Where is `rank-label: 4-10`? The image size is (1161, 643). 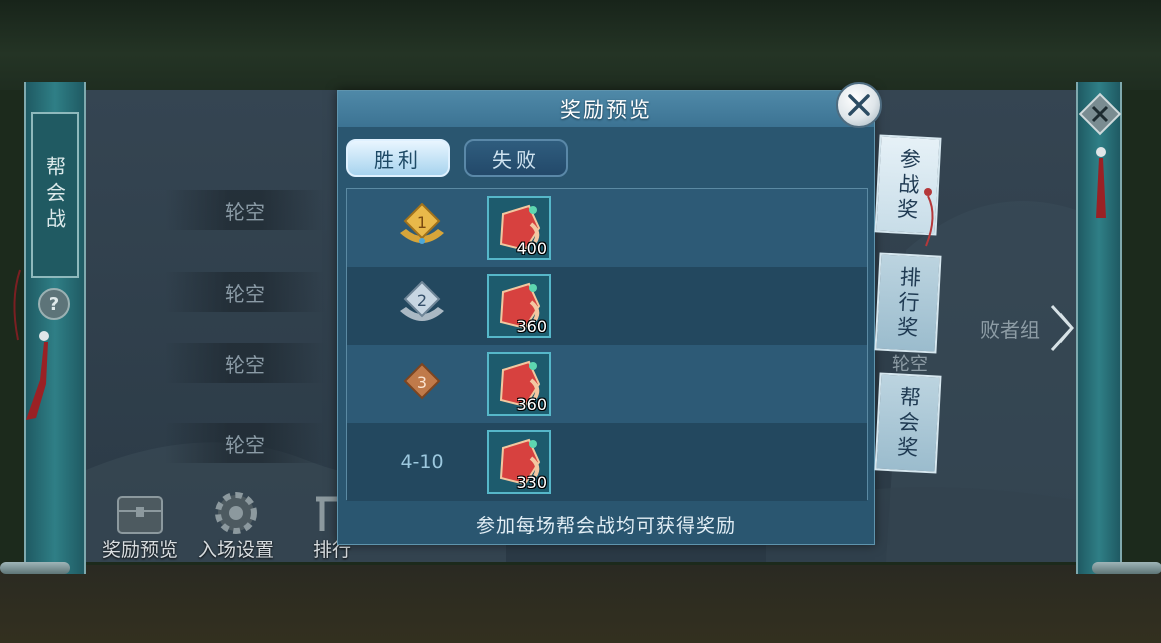 rank-label: 4-10 is located at coordinates (422, 462).